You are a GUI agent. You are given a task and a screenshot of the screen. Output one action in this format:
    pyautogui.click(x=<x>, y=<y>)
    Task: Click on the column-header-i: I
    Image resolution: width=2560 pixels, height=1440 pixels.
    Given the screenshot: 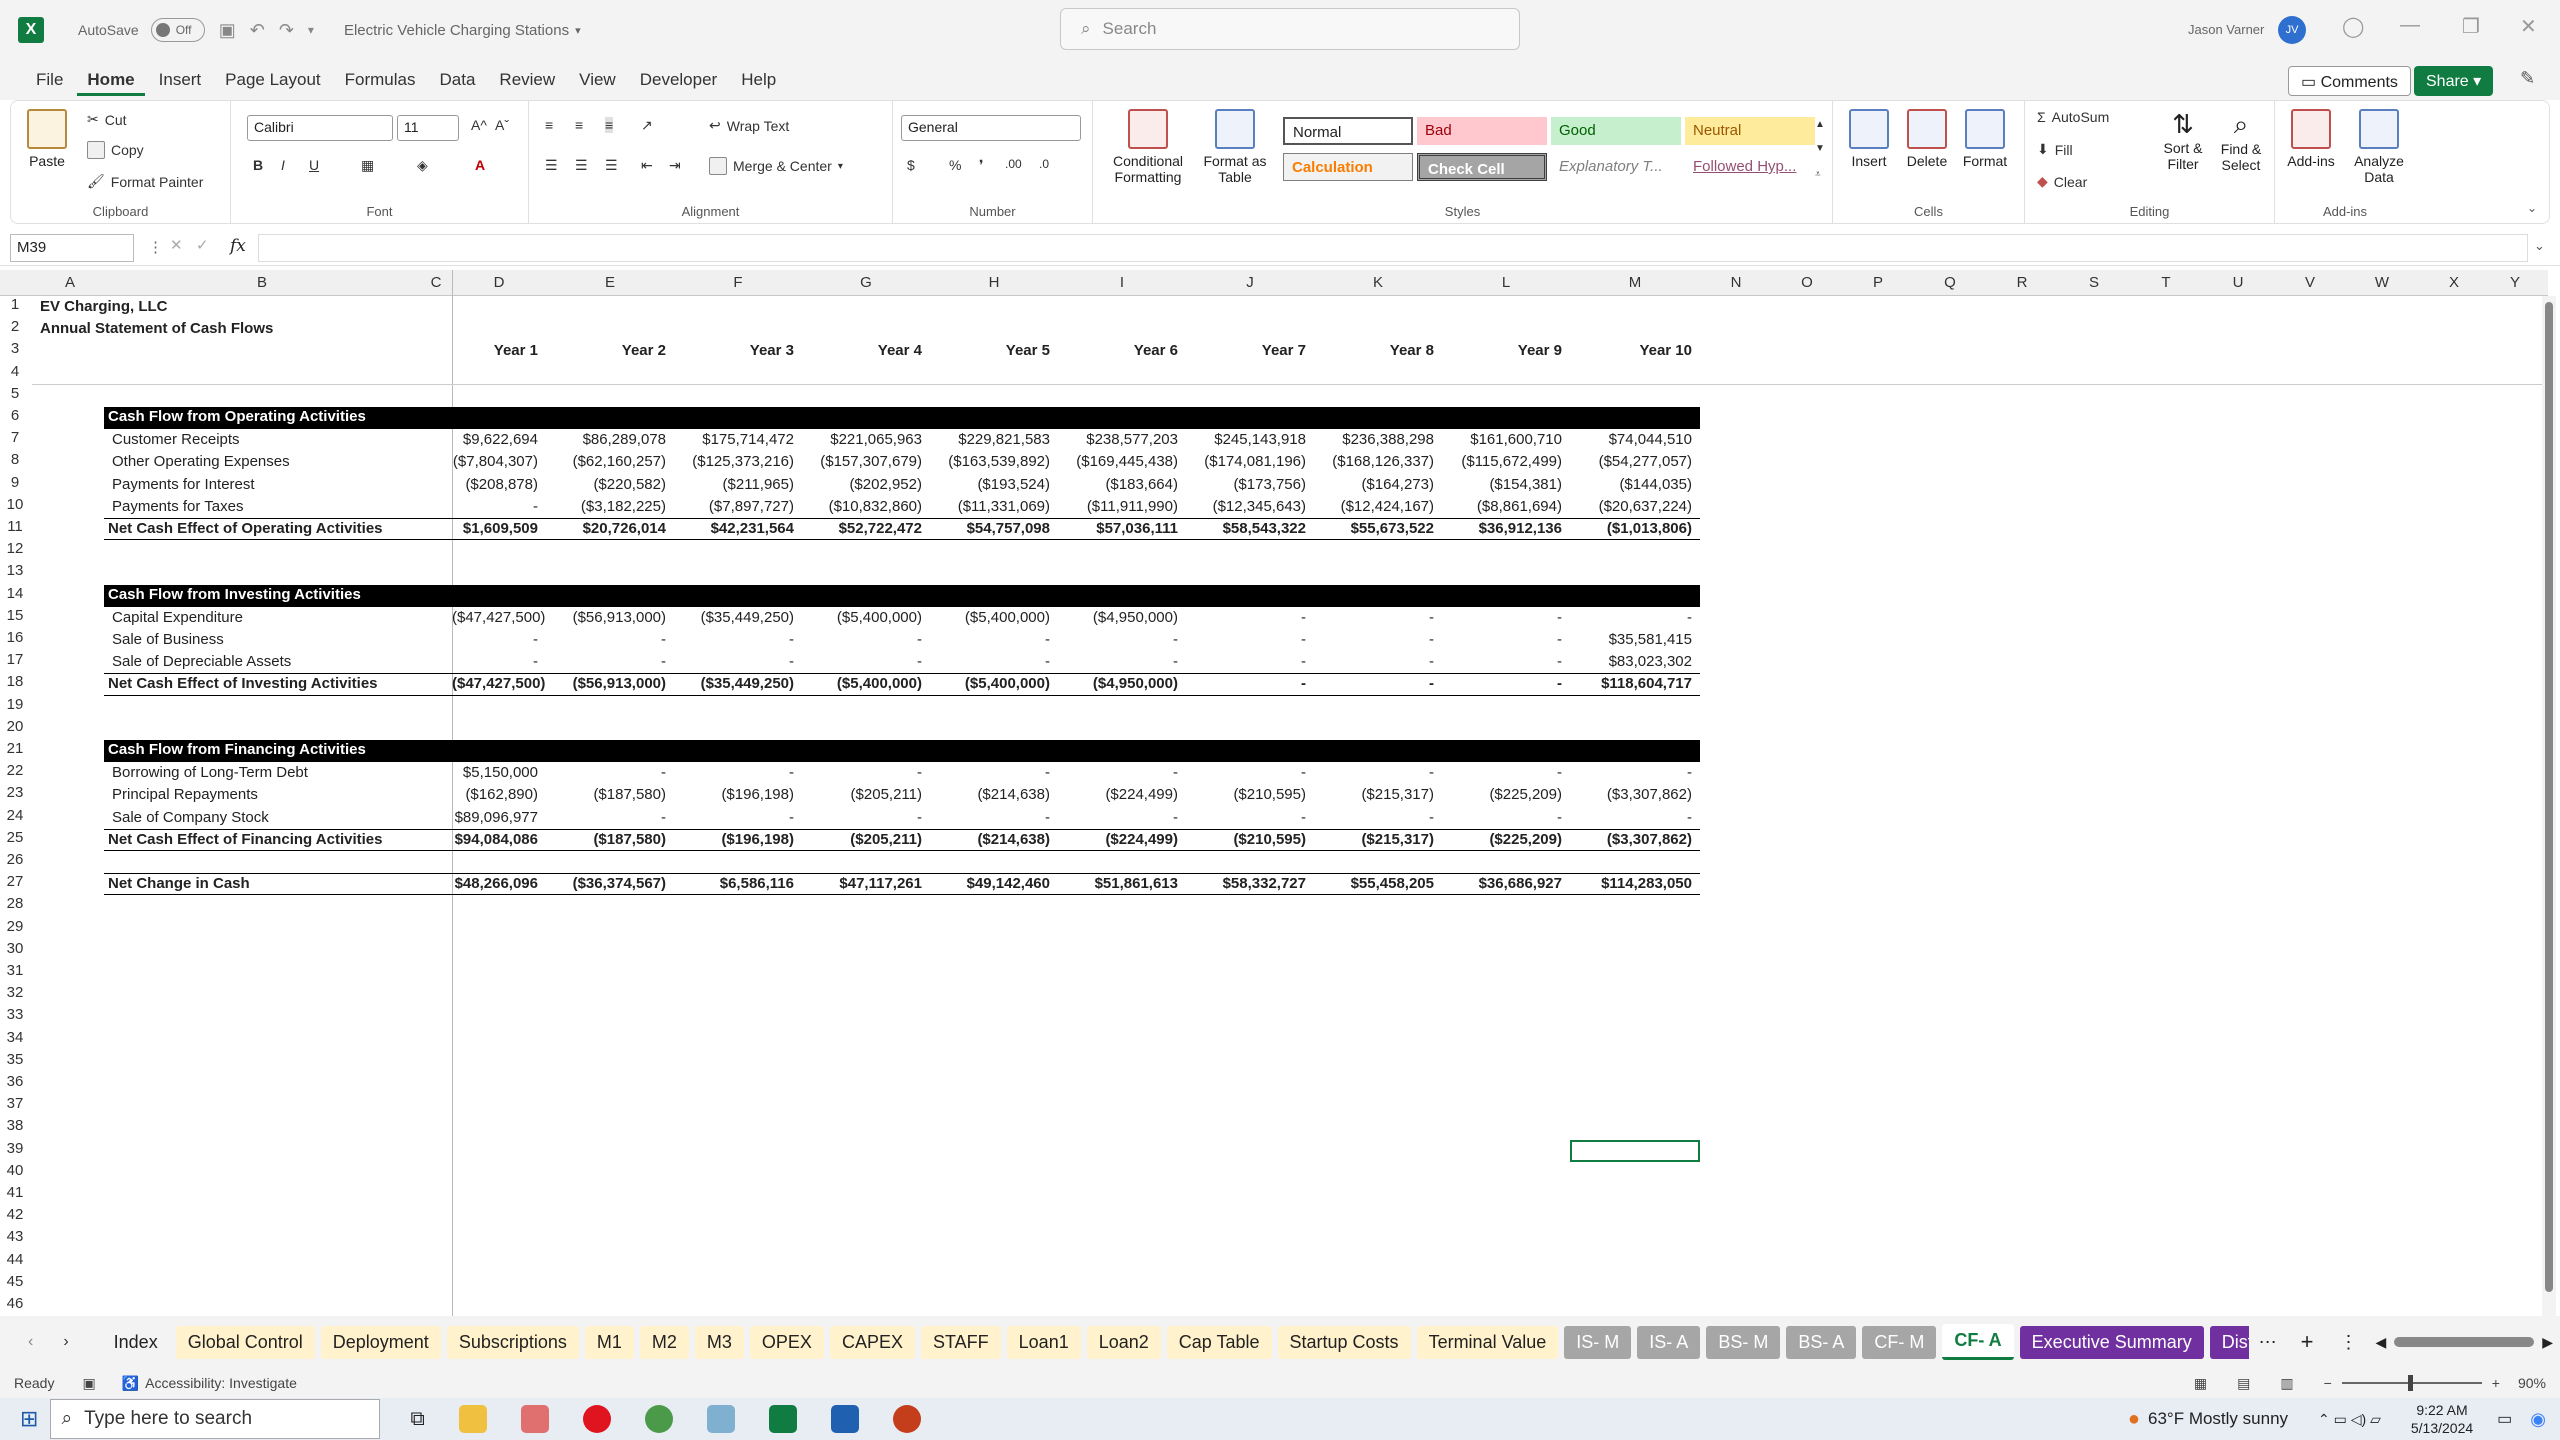 What is the action you would take?
    pyautogui.click(x=1122, y=282)
    